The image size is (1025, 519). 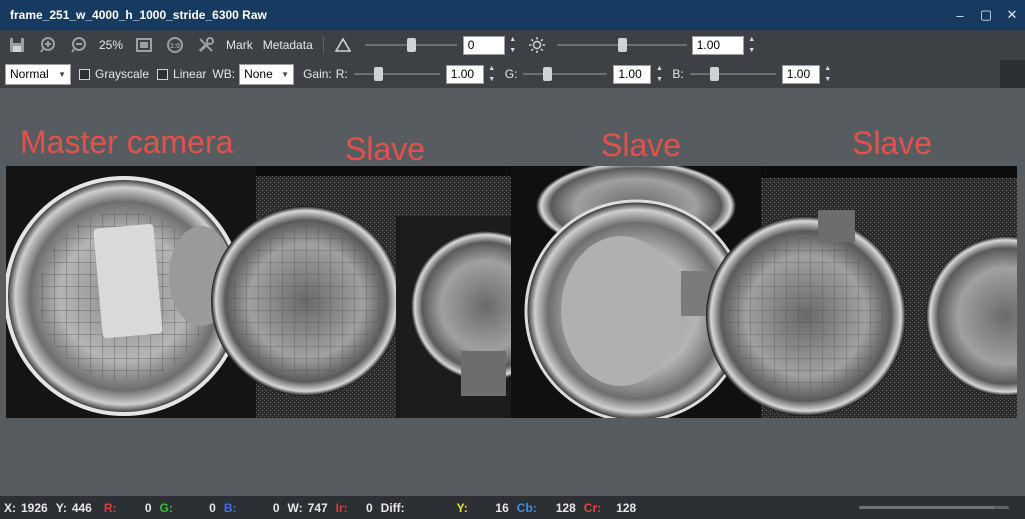 What do you see at coordinates (81, 507) in the screenshot?
I see `status-y: 446` at bounding box center [81, 507].